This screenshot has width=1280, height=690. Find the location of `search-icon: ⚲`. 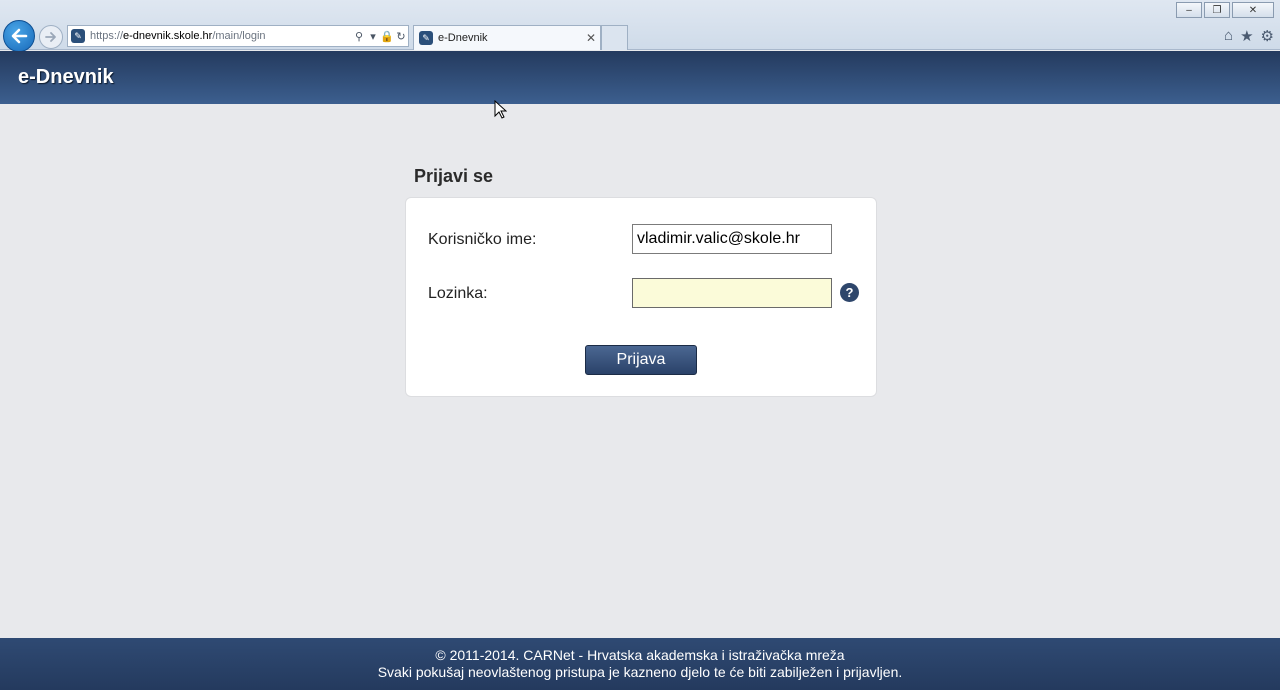

search-icon: ⚲ is located at coordinates (359, 36).